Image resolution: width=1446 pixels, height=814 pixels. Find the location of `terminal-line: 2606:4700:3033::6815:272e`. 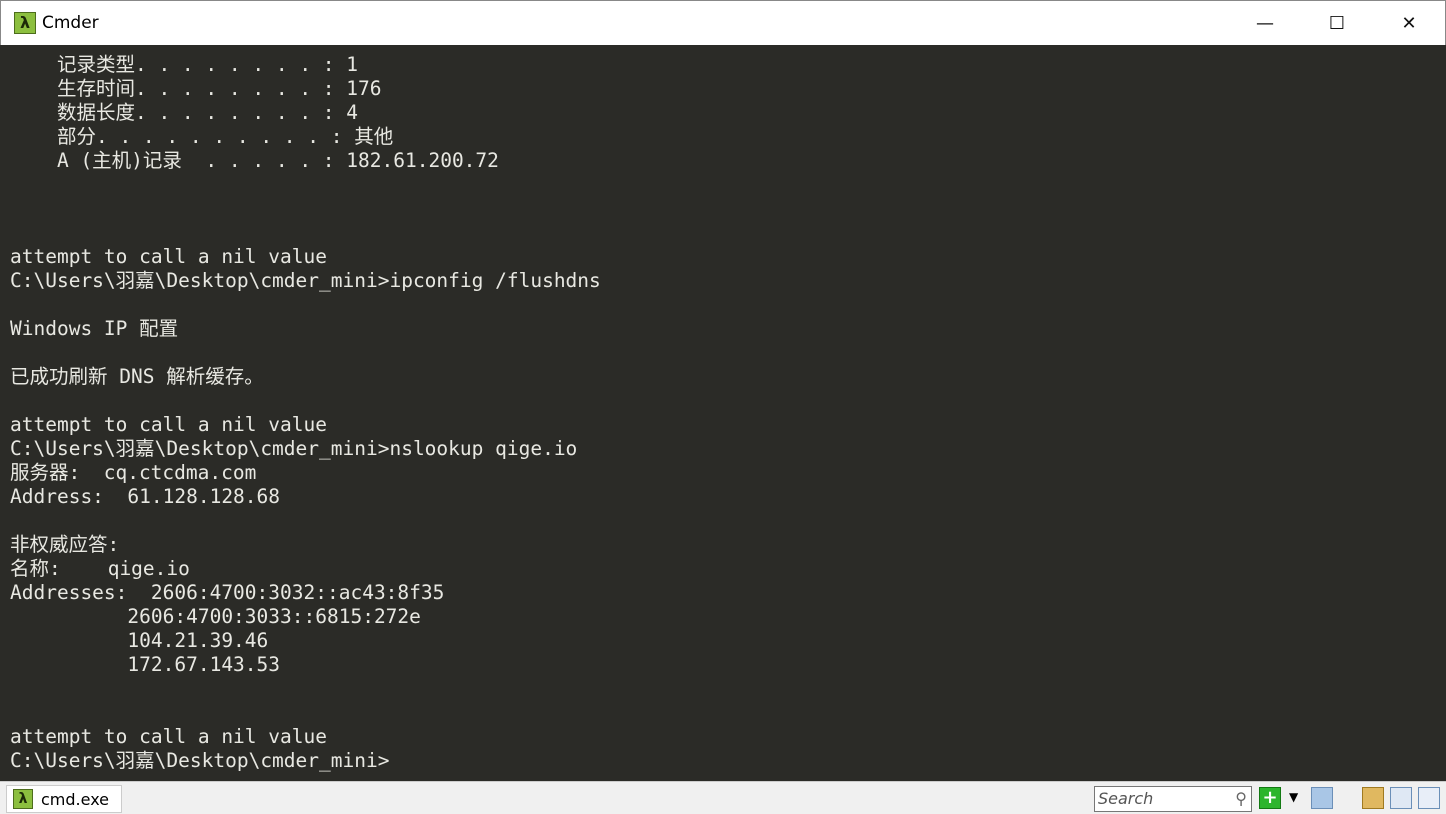

terminal-line: 2606:4700:3033::6815:272e is located at coordinates (215, 616).